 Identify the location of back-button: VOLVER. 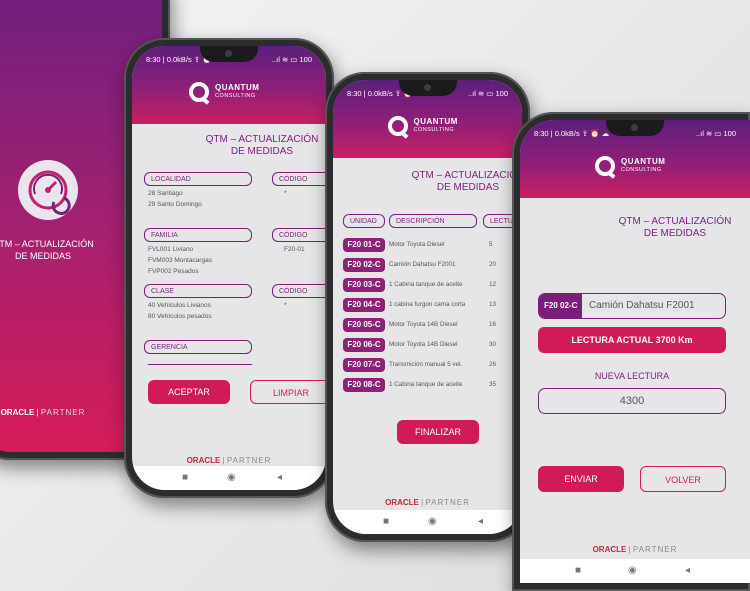
(683, 479).